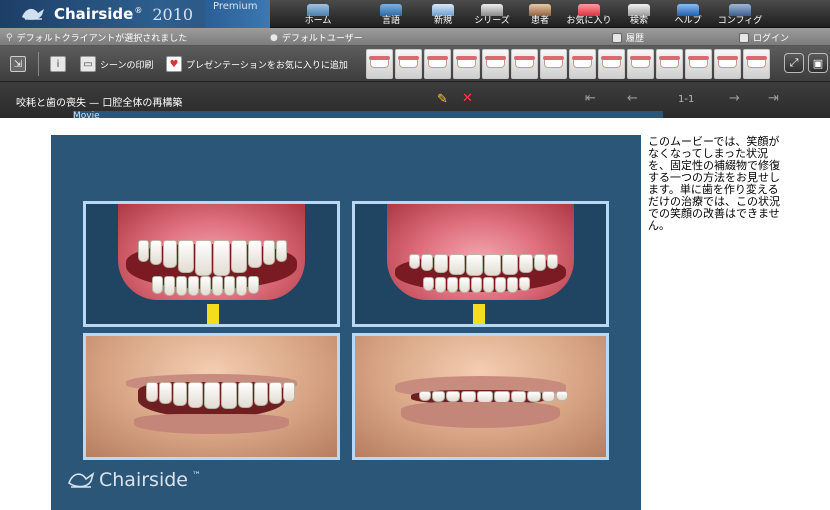 The height and width of the screenshot is (510, 830). What do you see at coordinates (257, 64) in the screenshot?
I see `add-to-favorites-button: ♥ プレゼンテーションをお気に入りに追加` at bounding box center [257, 64].